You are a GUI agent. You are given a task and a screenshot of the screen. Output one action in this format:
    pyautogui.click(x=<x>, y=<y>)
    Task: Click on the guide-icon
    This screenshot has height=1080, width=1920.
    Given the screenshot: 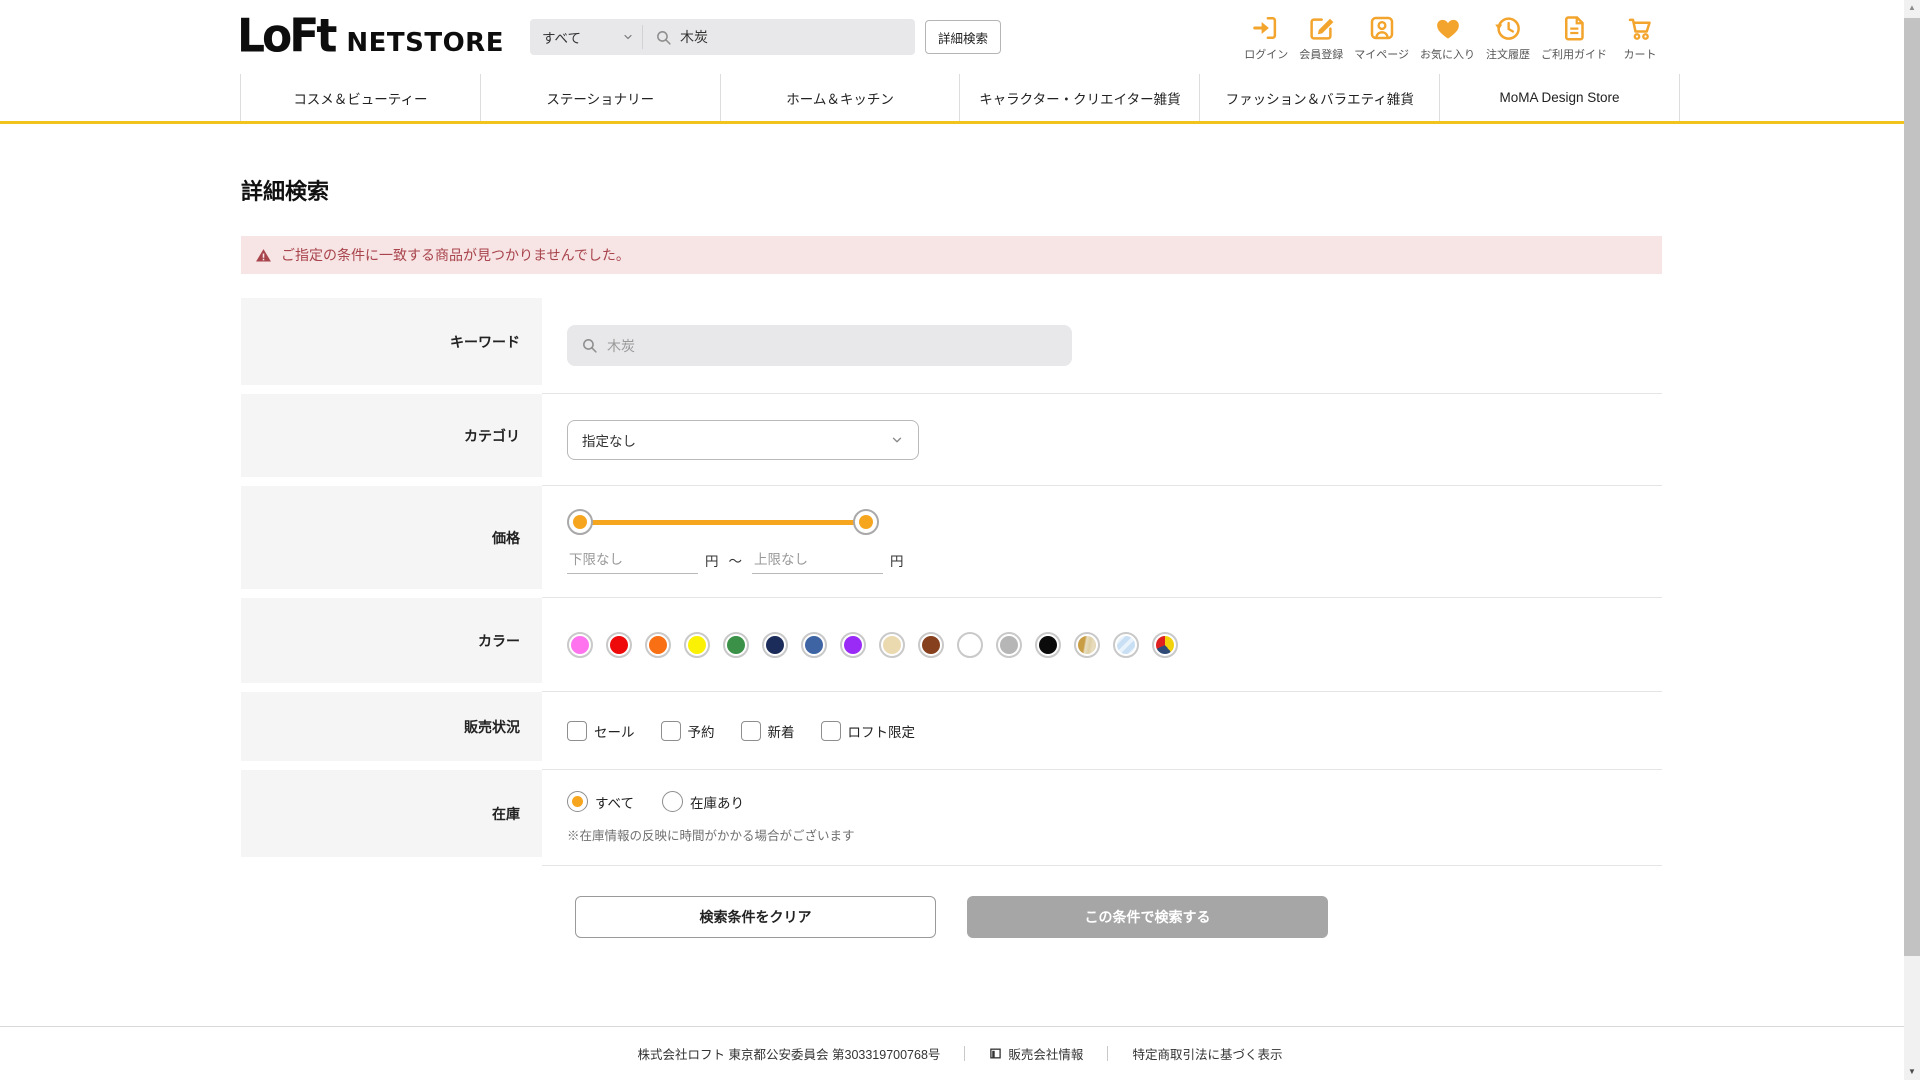 What is the action you would take?
    pyautogui.click(x=1574, y=27)
    